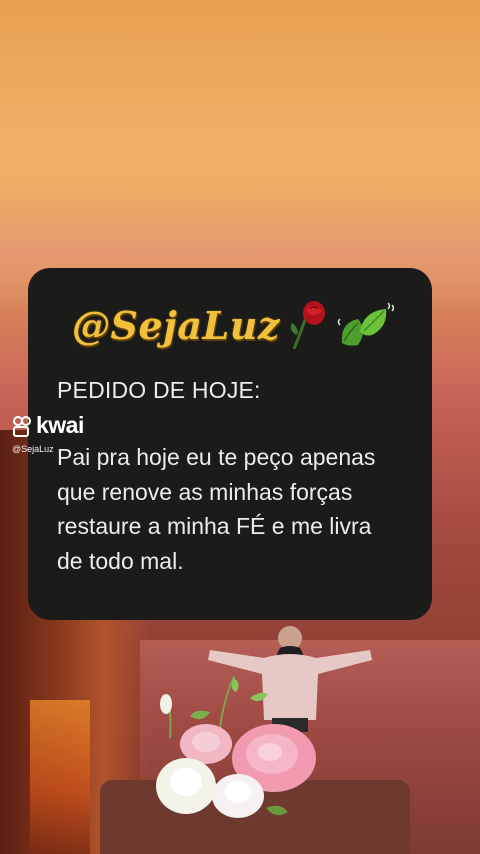  Describe the element at coordinates (159, 390) in the screenshot. I see `post-title: PEDIDO DE HOJE:` at that location.